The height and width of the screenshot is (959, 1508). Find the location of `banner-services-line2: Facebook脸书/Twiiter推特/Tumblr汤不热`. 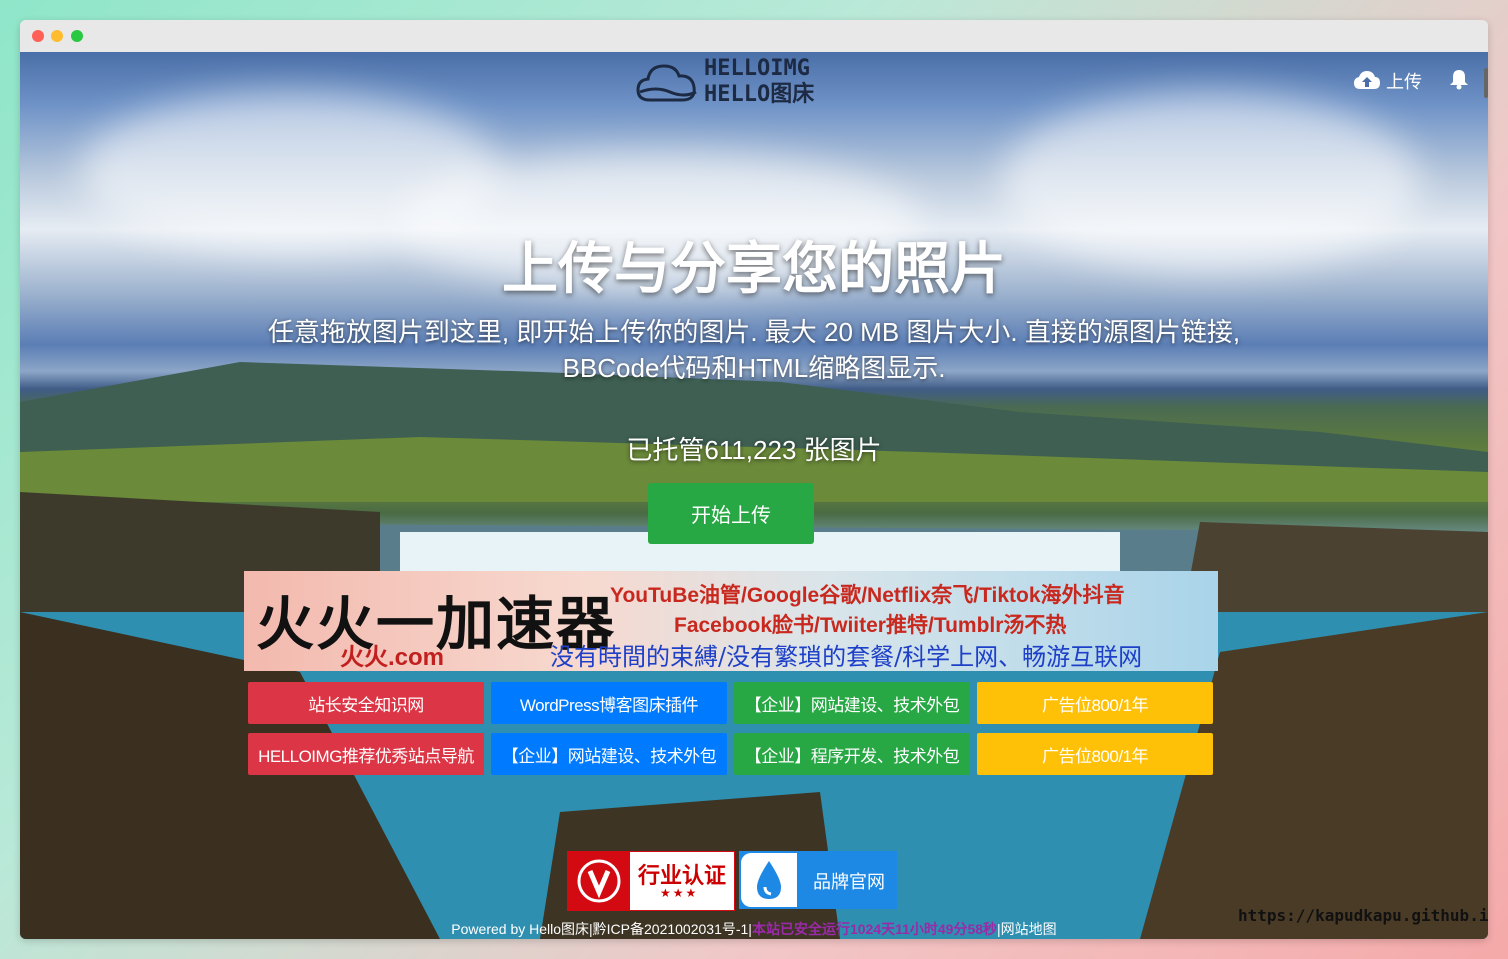

banner-services-line2: Facebook脸书/Twiiter推特/Tumblr汤不热 is located at coordinates (870, 625).